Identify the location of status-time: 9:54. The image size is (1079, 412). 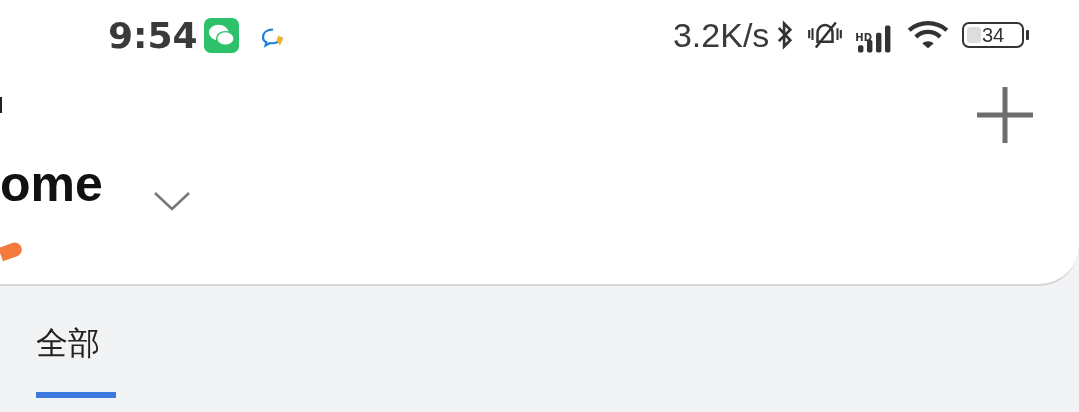
(153, 35).